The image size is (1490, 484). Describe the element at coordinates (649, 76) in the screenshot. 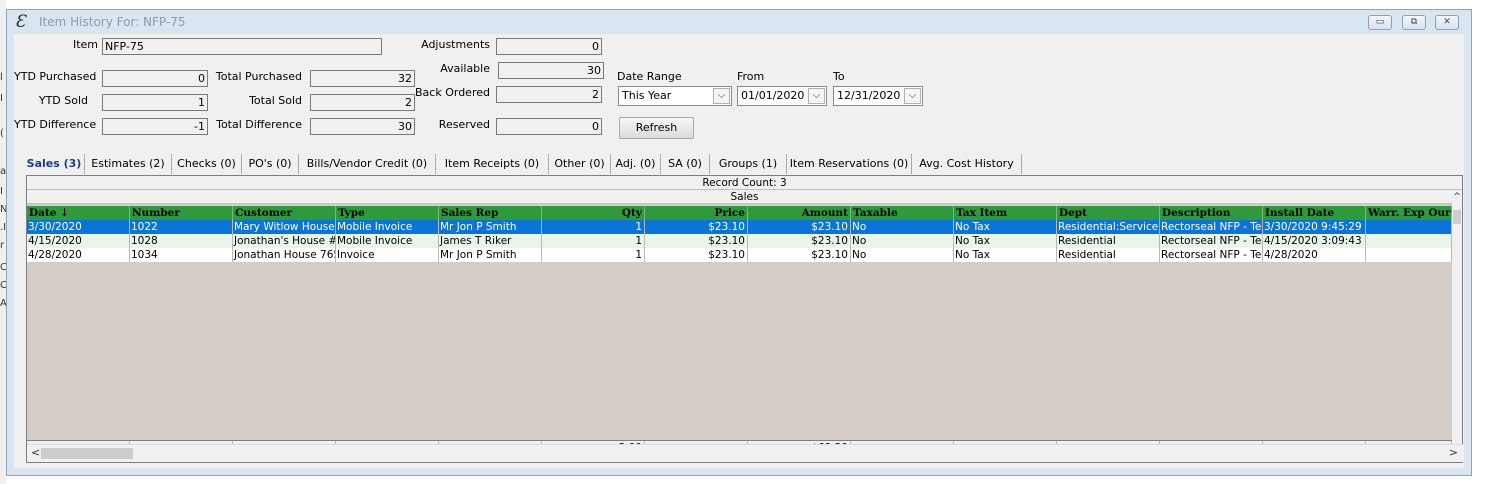

I see `date-range-label: Date Range` at that location.